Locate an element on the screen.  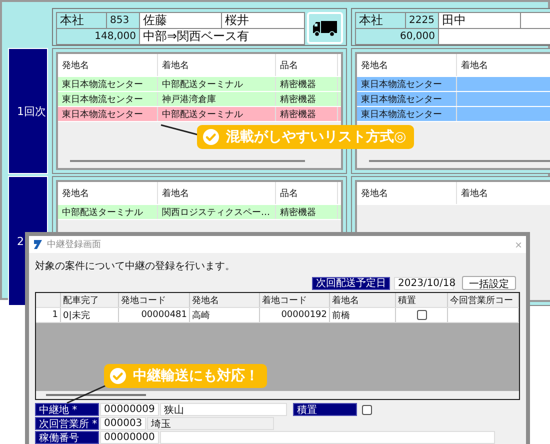
date-field: 2023/10/18 is located at coordinates (424, 283).